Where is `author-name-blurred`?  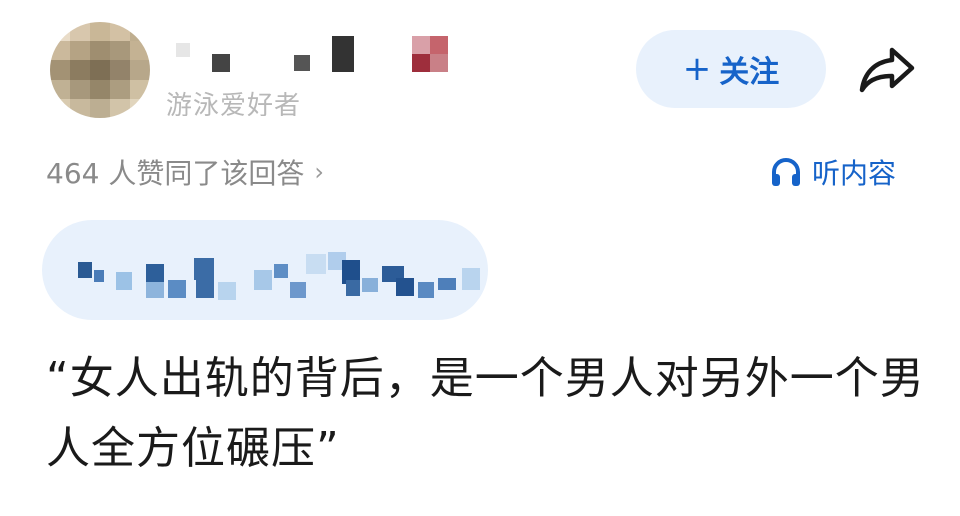
author-name-blurred is located at coordinates (312, 54).